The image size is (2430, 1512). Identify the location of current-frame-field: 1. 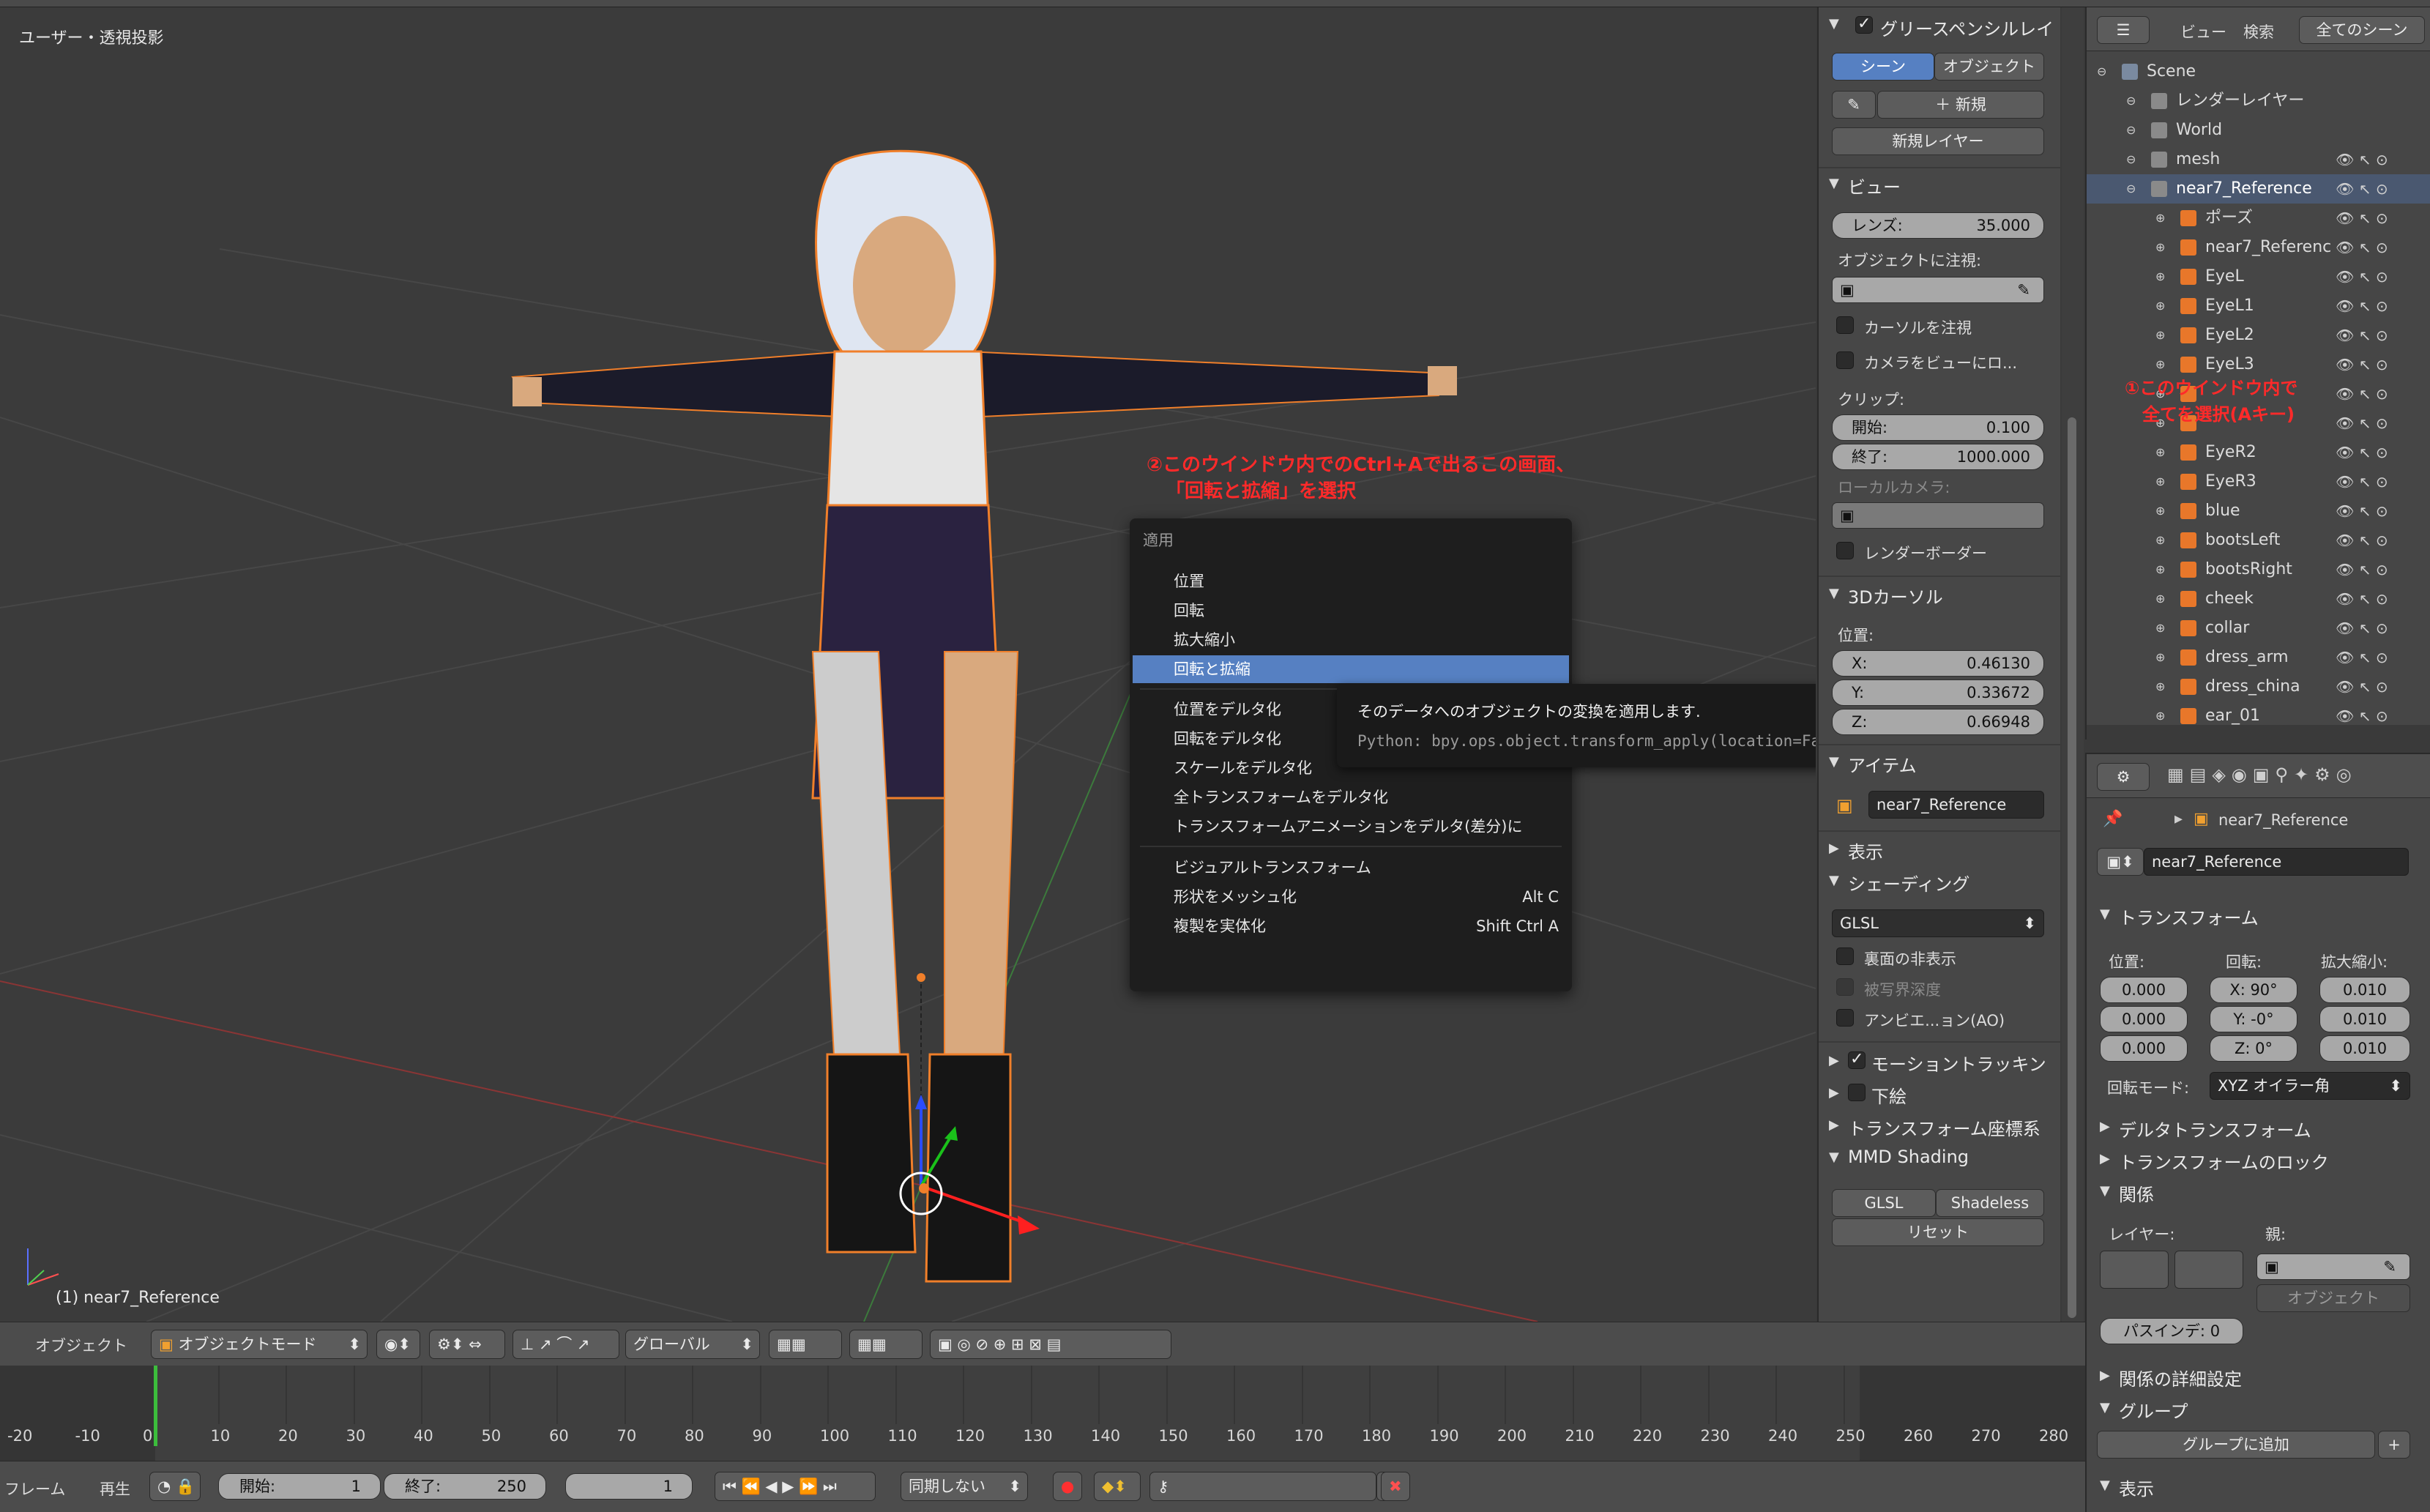
(629, 1486).